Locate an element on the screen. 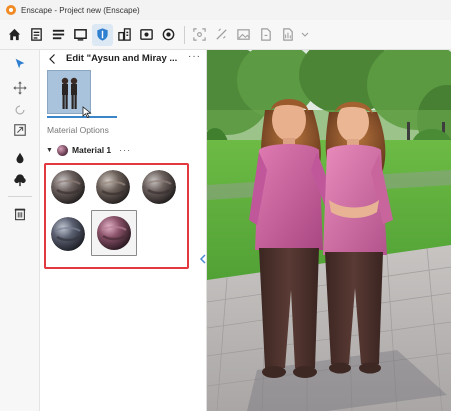 The width and height of the screenshot is (451, 411). render-icon is located at coordinates (288, 34).